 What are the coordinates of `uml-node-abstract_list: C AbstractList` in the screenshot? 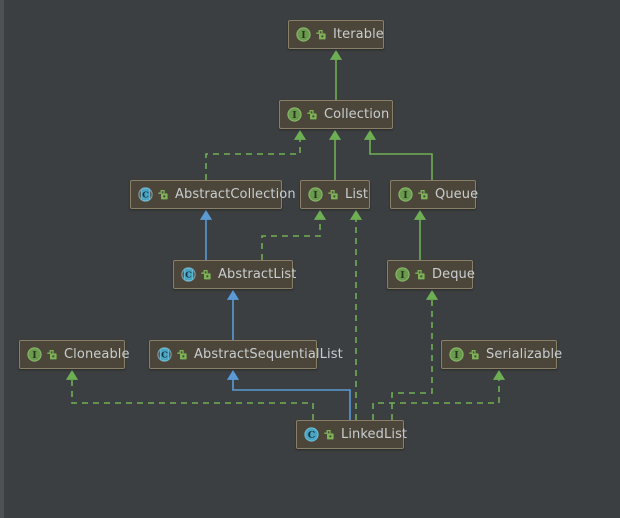 It's located at (234, 274).